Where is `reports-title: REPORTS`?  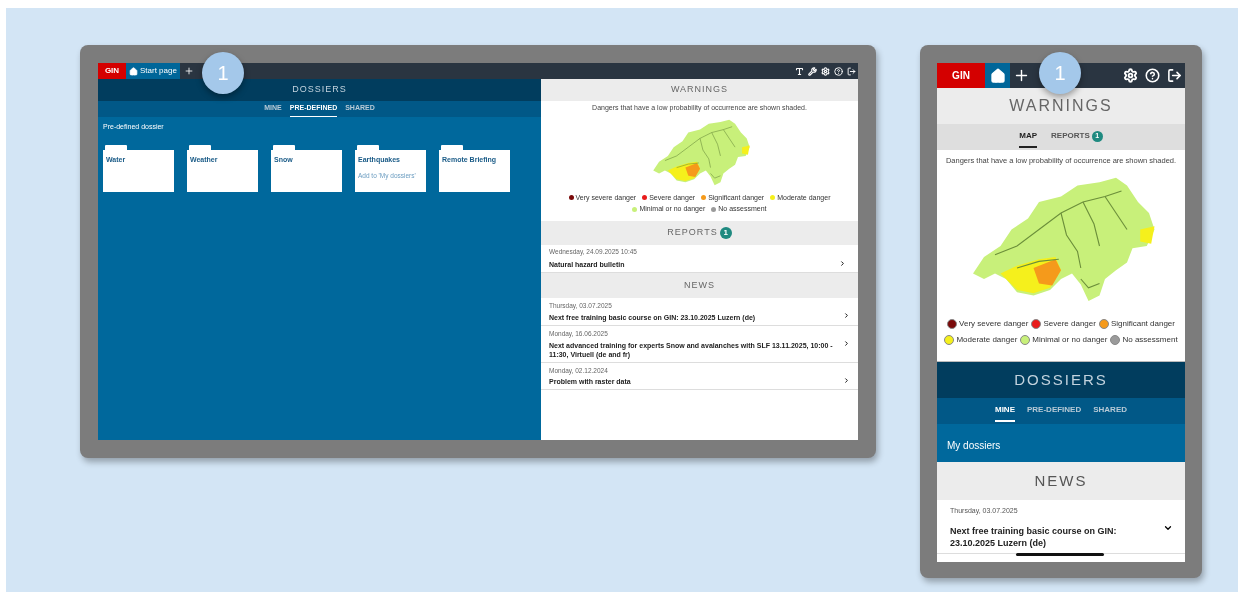 reports-title: REPORTS is located at coordinates (692, 233).